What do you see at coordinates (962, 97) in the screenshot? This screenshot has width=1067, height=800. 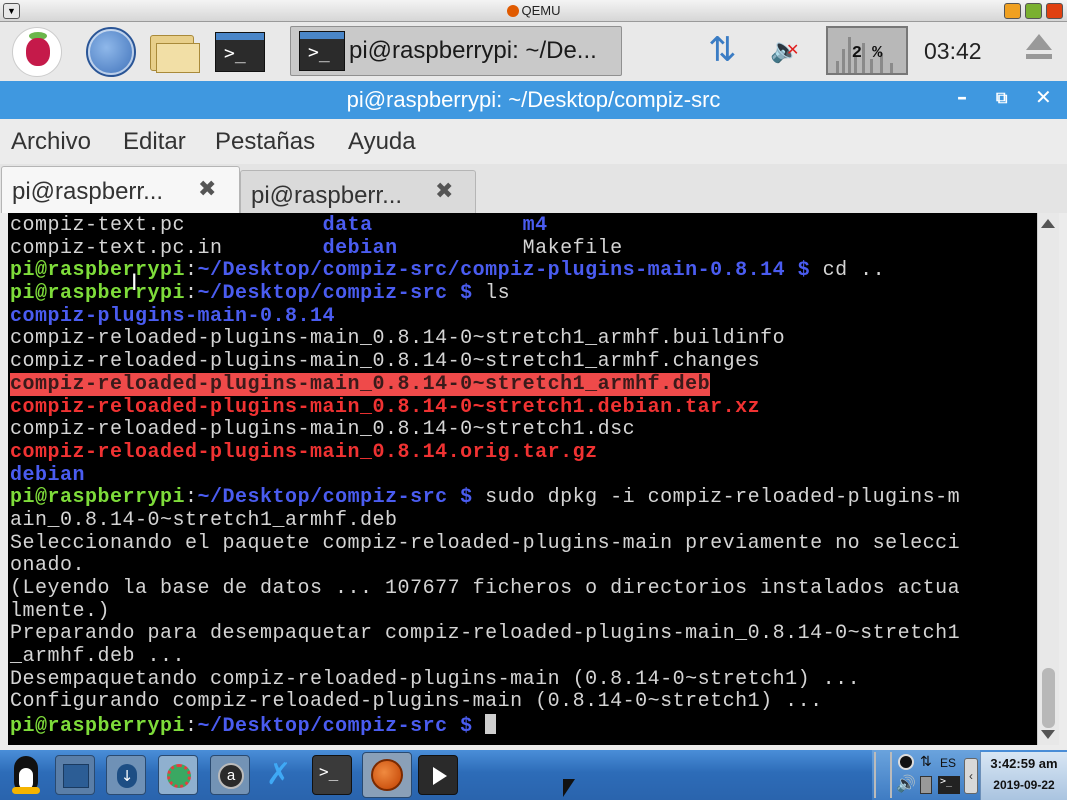 I see `minimize-icon: –` at bounding box center [962, 97].